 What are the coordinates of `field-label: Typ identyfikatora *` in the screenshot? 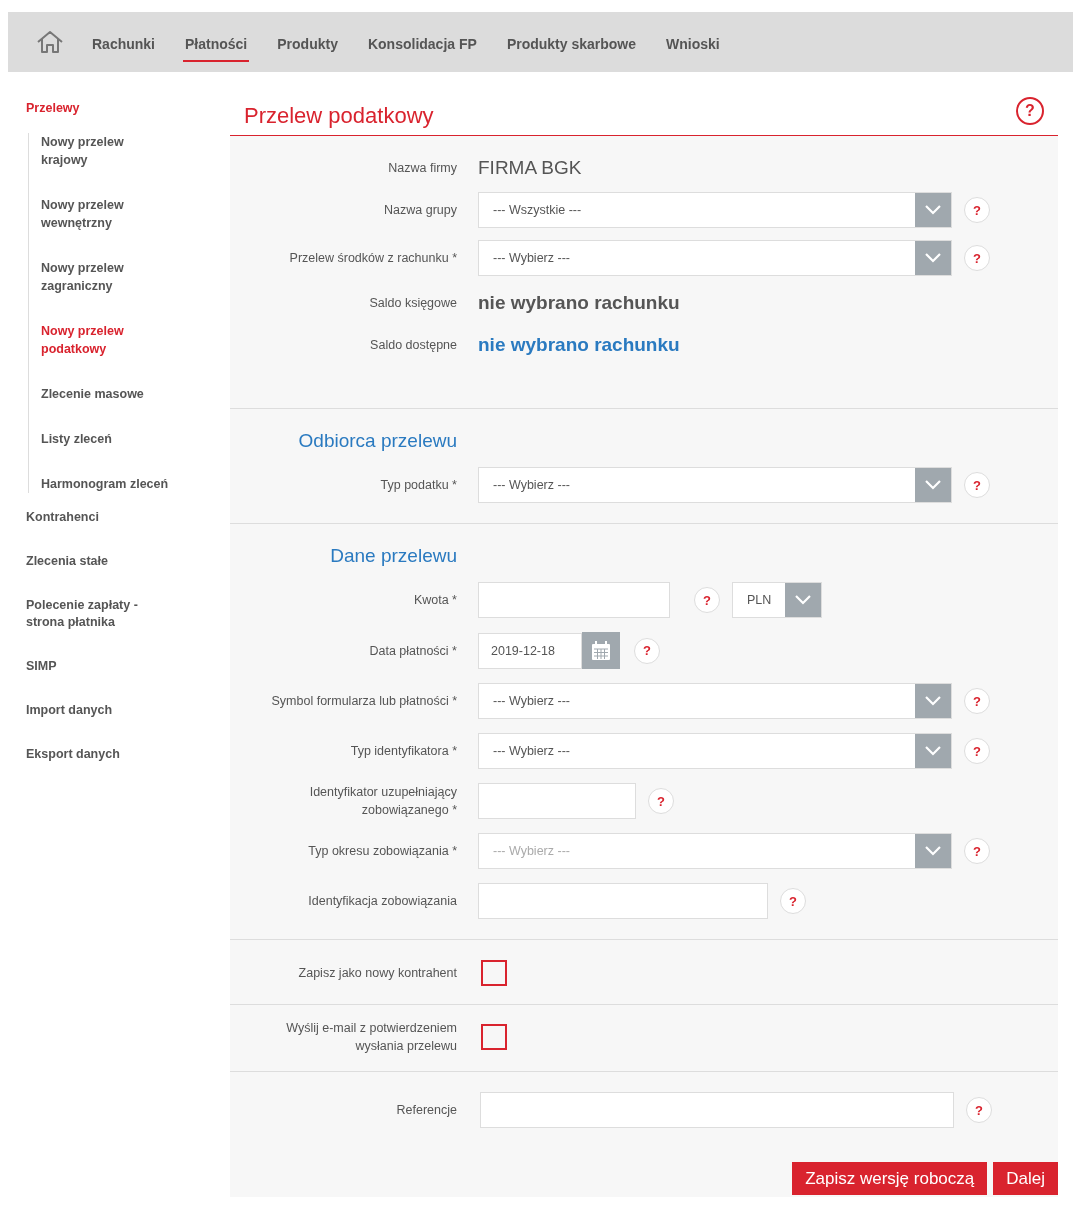 It's located at (403, 751).